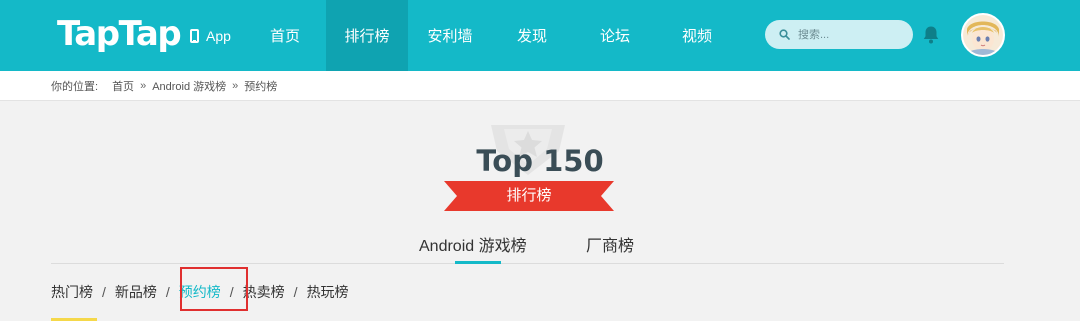 This screenshot has height=321, width=1080. What do you see at coordinates (610, 247) in the screenshot?
I see `tab-vendors: 厂商榜` at bounding box center [610, 247].